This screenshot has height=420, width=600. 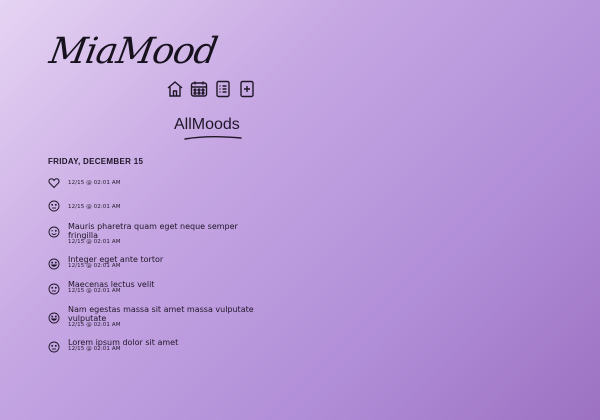 I want to click on app-logo: MiaMood, so click(x=133, y=51).